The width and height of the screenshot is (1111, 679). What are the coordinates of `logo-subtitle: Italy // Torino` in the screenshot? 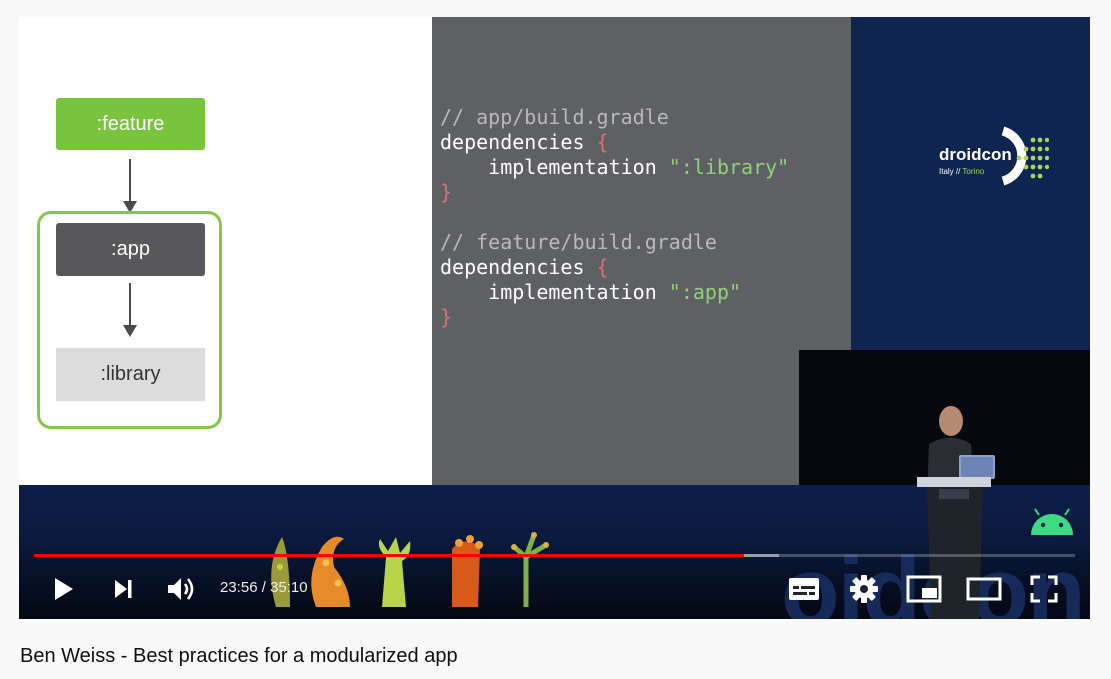 It's located at (961, 171).